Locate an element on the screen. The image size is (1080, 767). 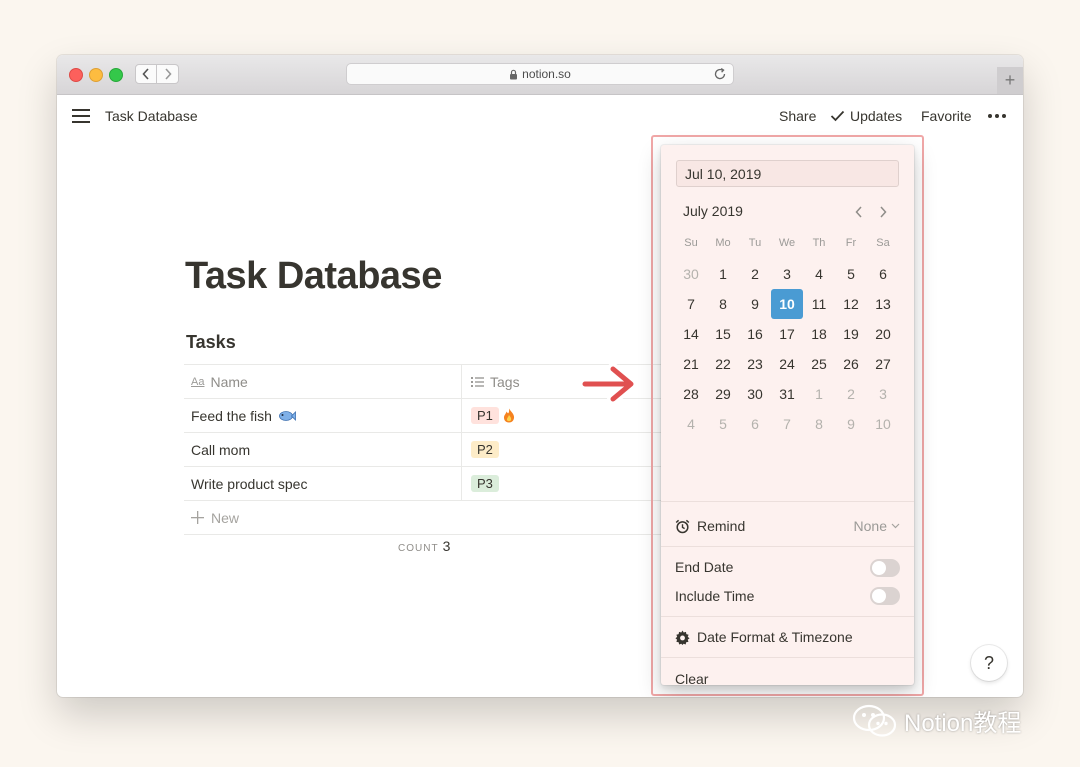
count-summary: COUNT 3 is located at coordinates (424, 546).